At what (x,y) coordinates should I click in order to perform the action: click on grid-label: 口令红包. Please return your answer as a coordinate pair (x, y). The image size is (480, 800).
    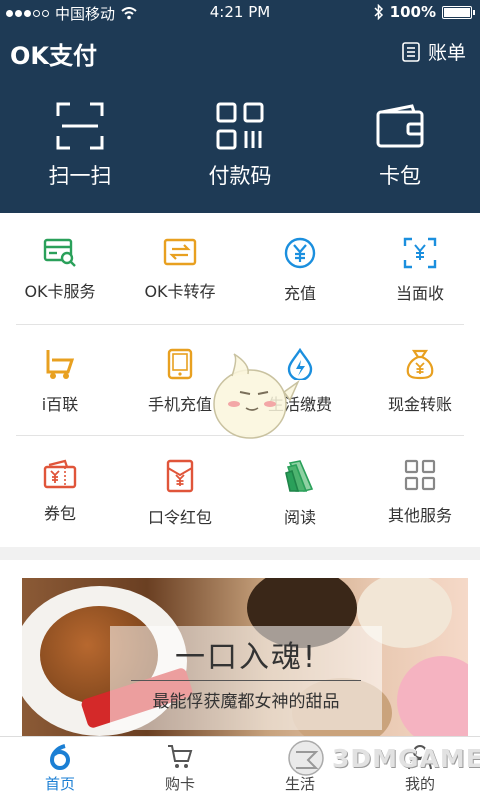
    Looking at the image, I should click on (179, 517).